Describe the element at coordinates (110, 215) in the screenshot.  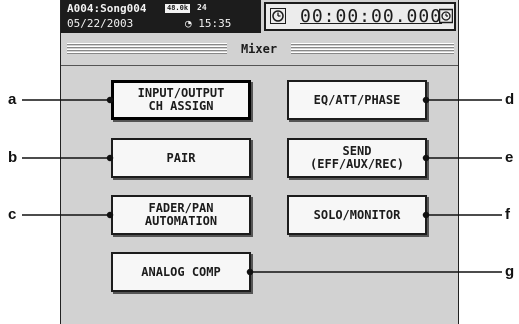
I see `callout-dot-c` at that location.